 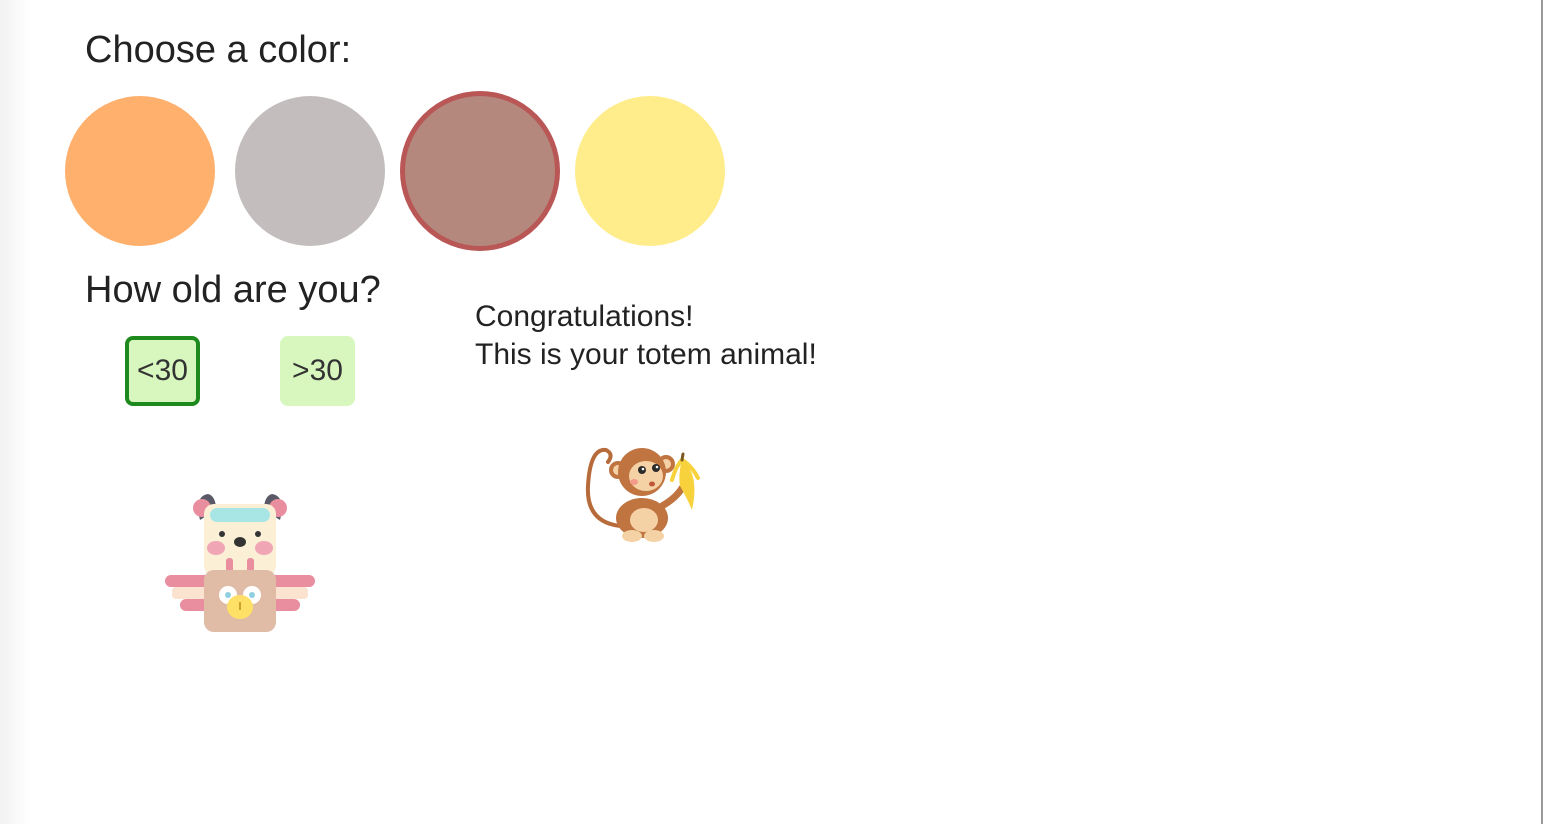 What do you see at coordinates (233, 290) in the screenshot?
I see `age-question-heading: How old are you?` at bounding box center [233, 290].